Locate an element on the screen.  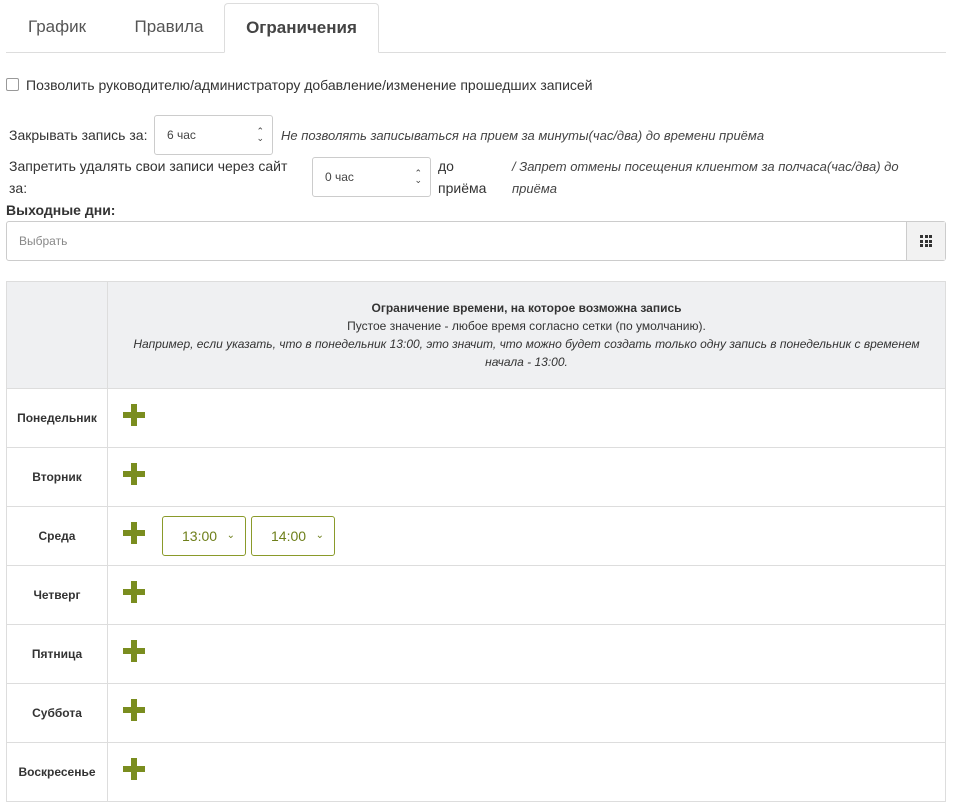
tab-restrictions: Ограничения is located at coordinates (301, 28).